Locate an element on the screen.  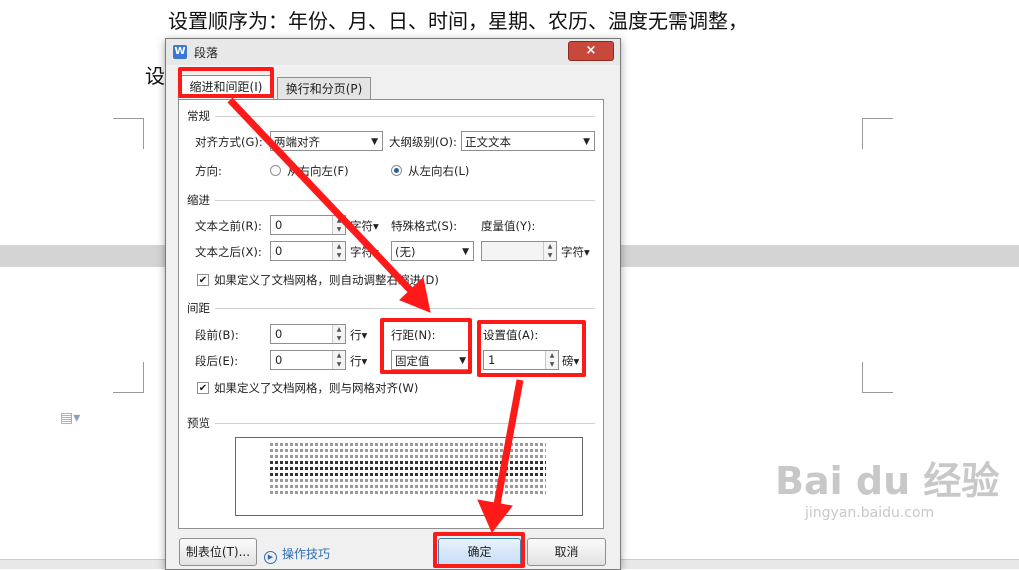
arrow-to-line-spacing is located at coordinates (322, 197).